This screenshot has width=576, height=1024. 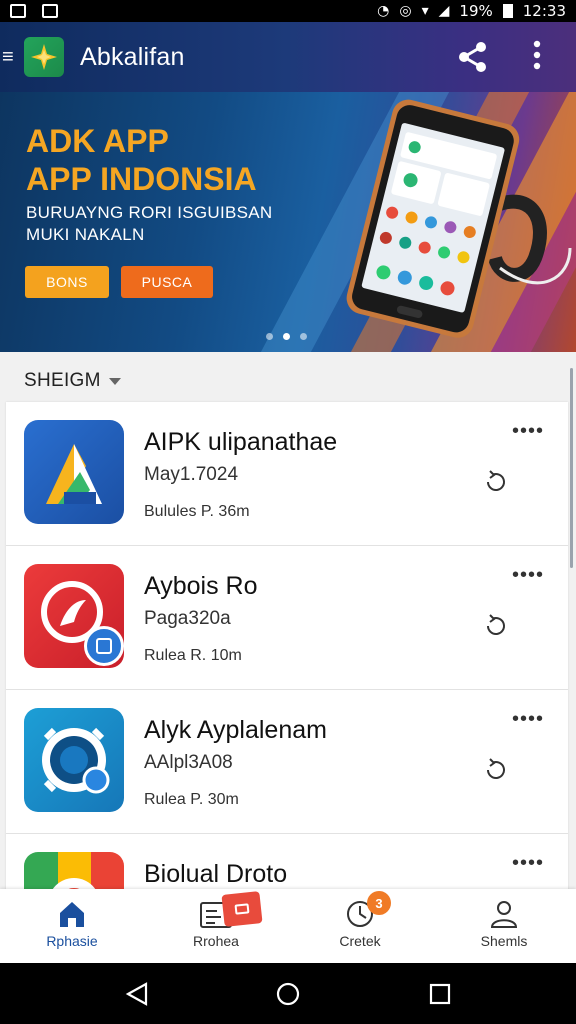 What do you see at coordinates (287, 618) in the screenshot?
I see `list-item: Aybois Ro Paga320a Rulea R. 10m ••••` at bounding box center [287, 618].